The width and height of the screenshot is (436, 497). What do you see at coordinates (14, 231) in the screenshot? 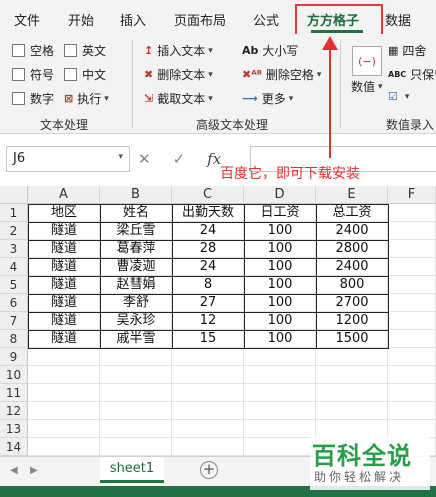
I see `row-header-2: 2` at bounding box center [14, 231].